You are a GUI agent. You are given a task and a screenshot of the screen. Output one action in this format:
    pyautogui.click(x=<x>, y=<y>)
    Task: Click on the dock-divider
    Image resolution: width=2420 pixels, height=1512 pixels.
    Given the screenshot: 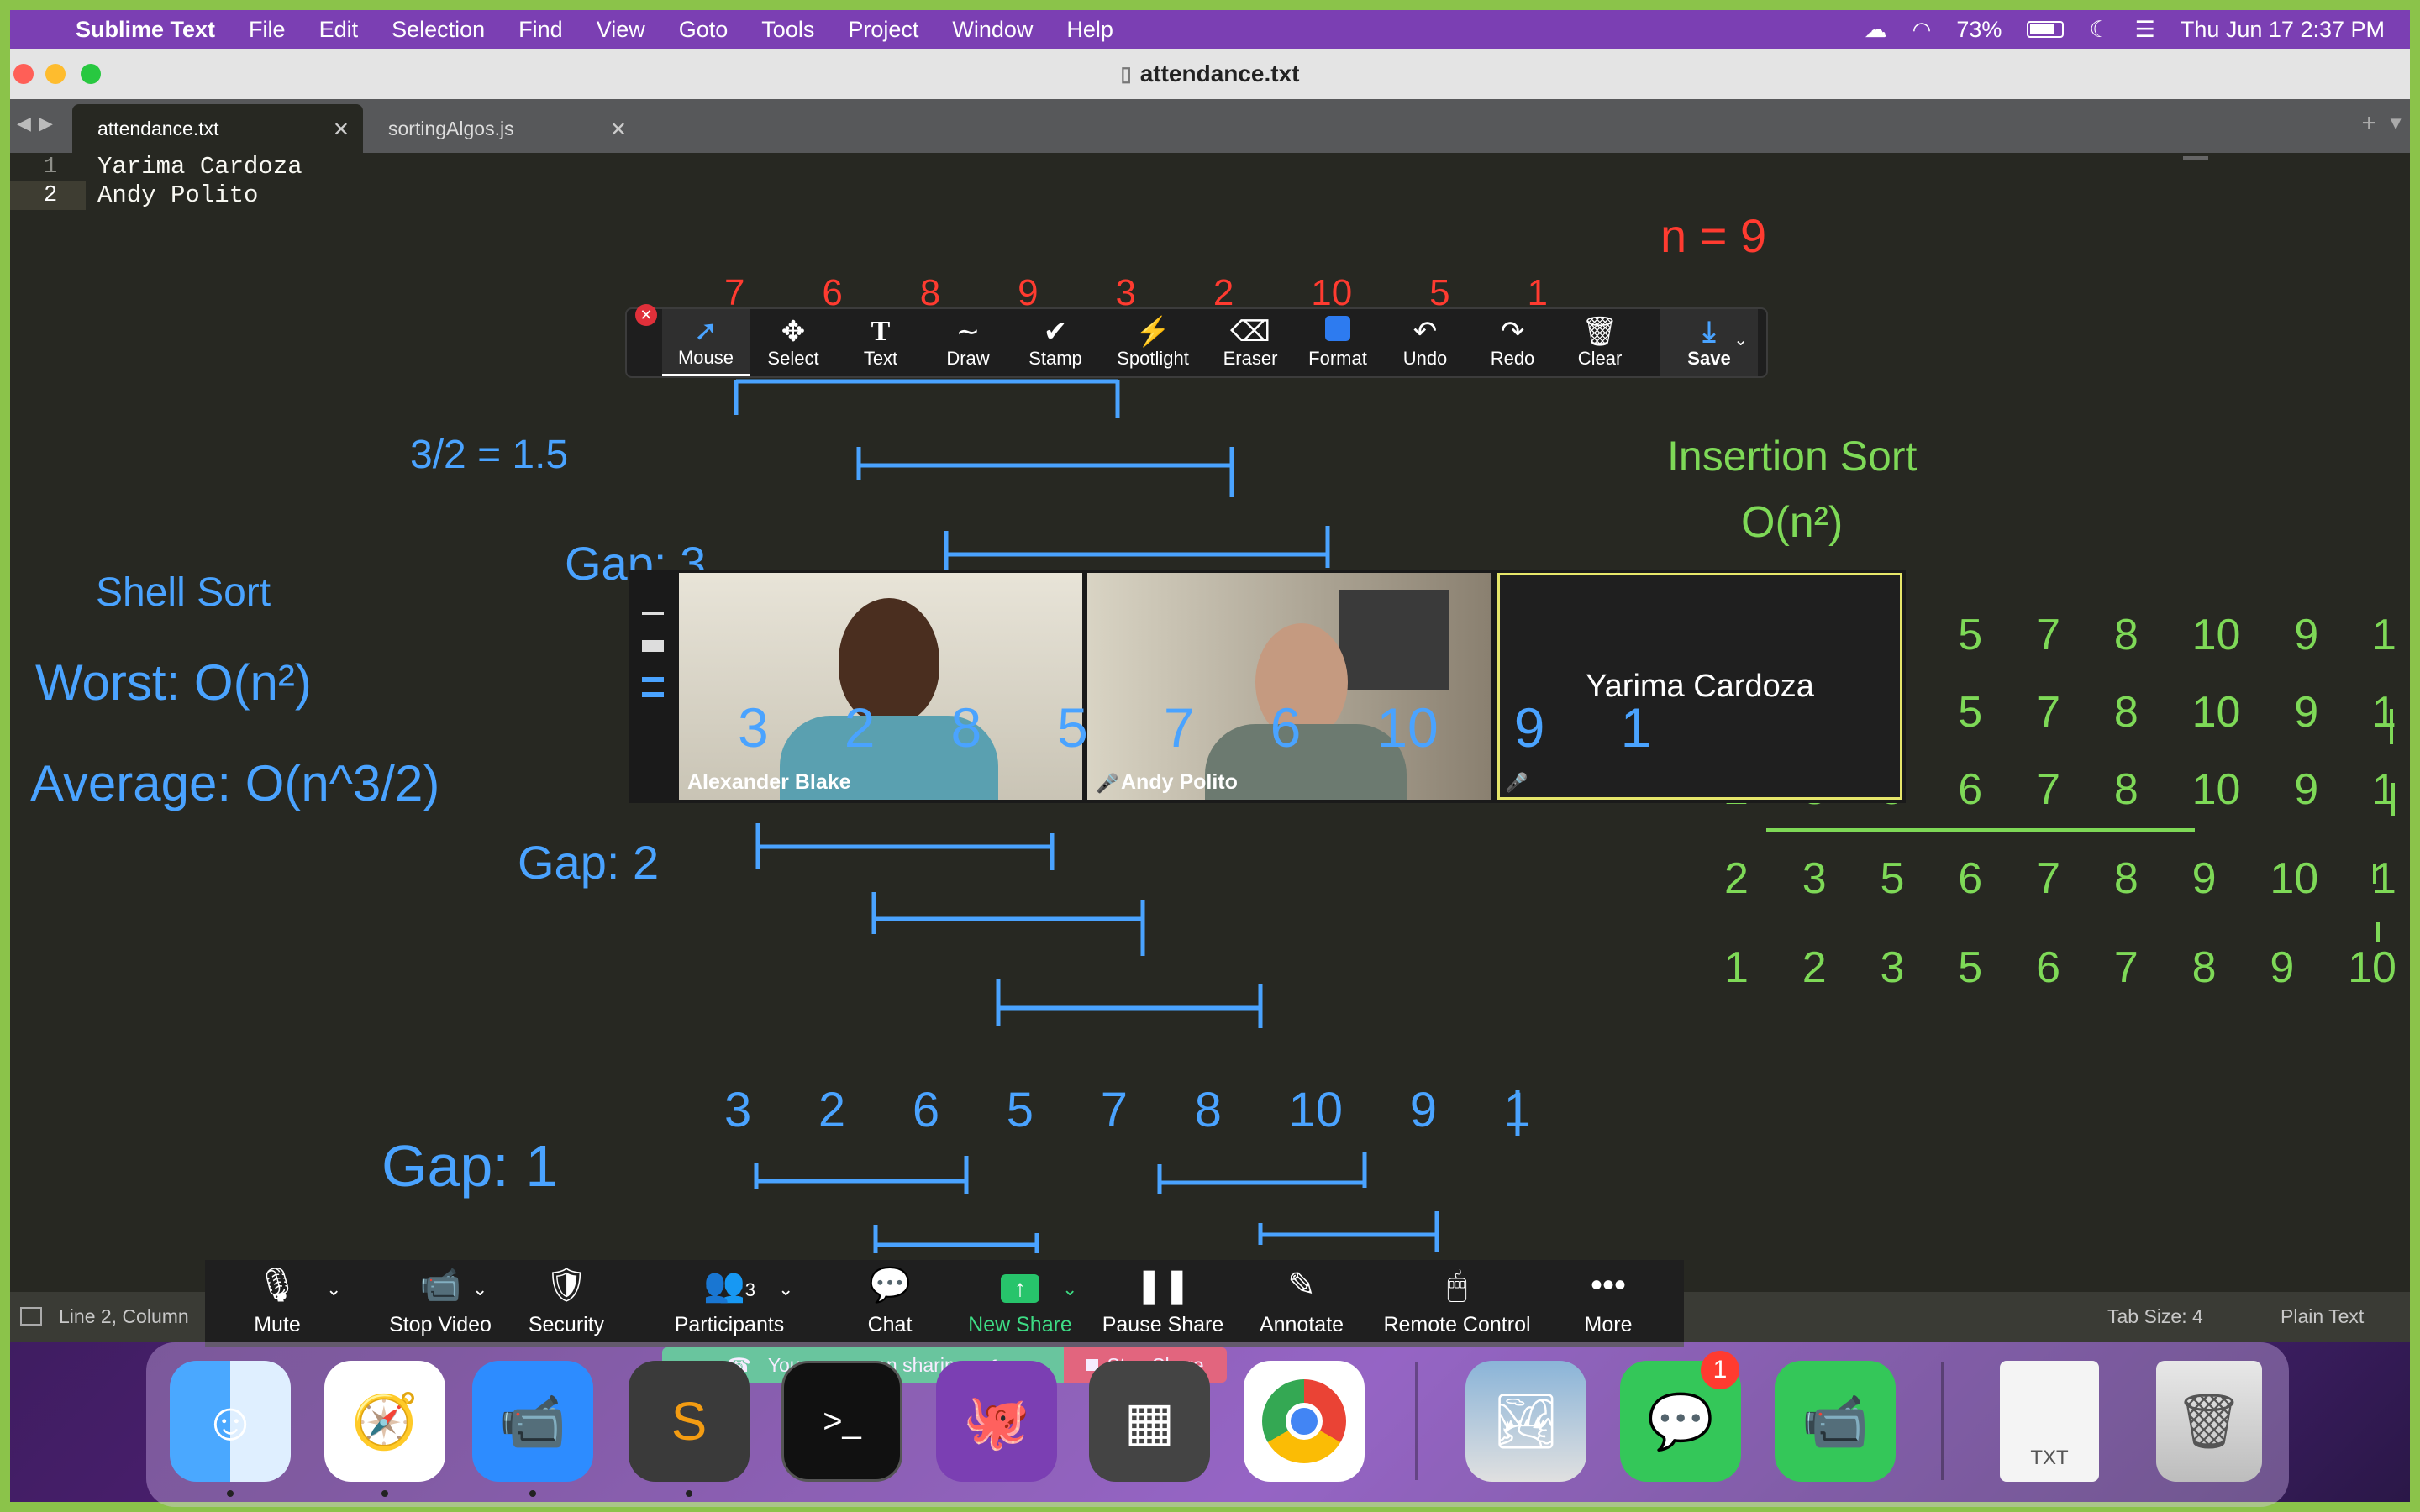 What is the action you would take?
    pyautogui.click(x=1416, y=1421)
    